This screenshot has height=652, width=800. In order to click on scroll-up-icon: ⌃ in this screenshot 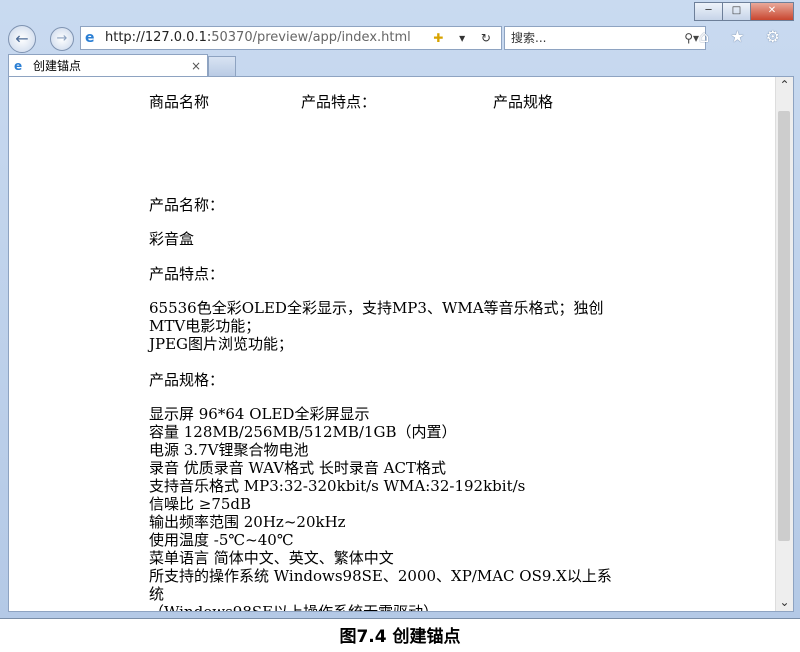, I will do `click(784, 85)`.